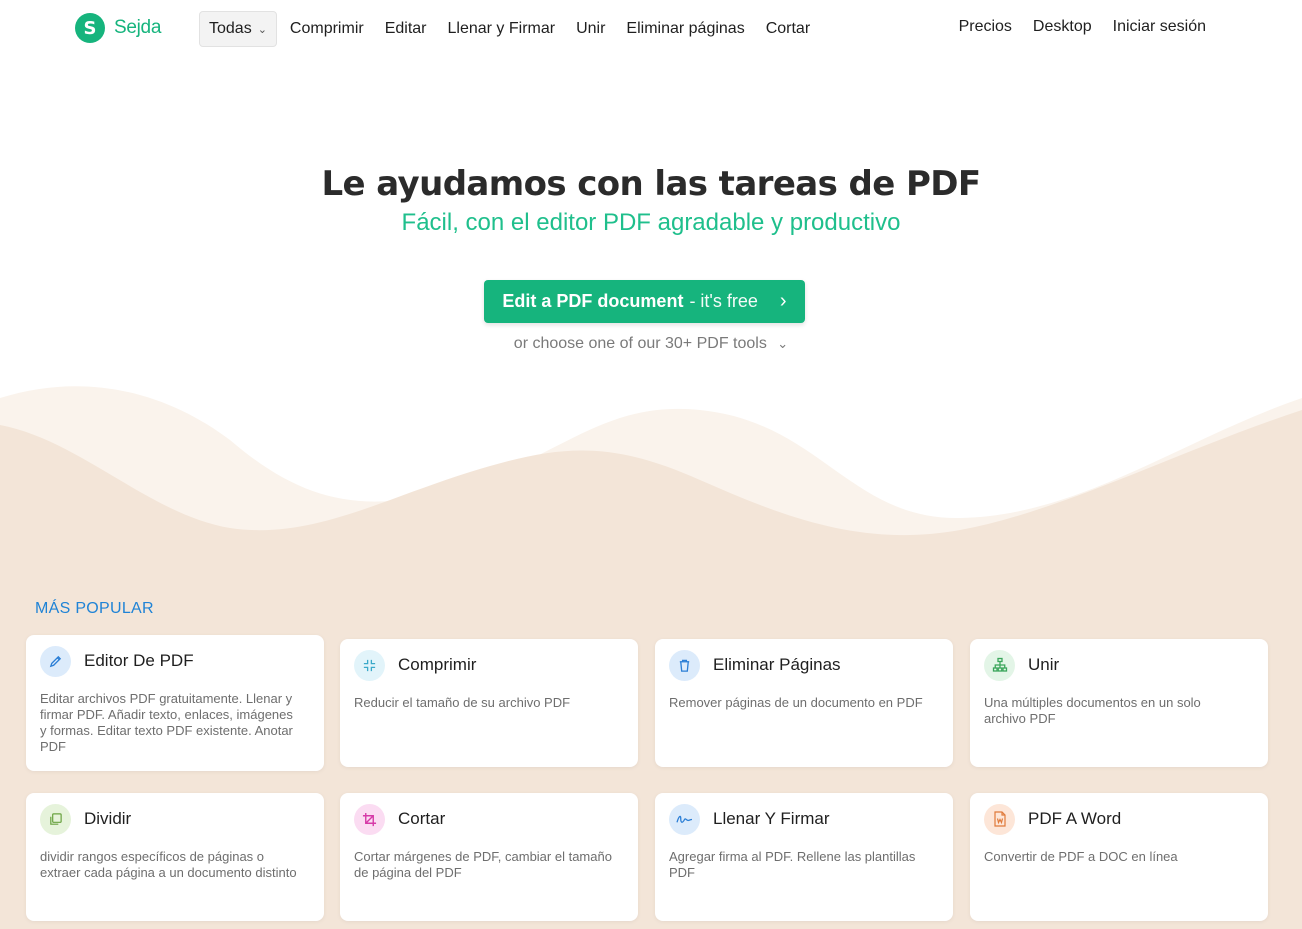 The width and height of the screenshot is (1302, 929). I want to click on logo: S Sejda, so click(118, 28).